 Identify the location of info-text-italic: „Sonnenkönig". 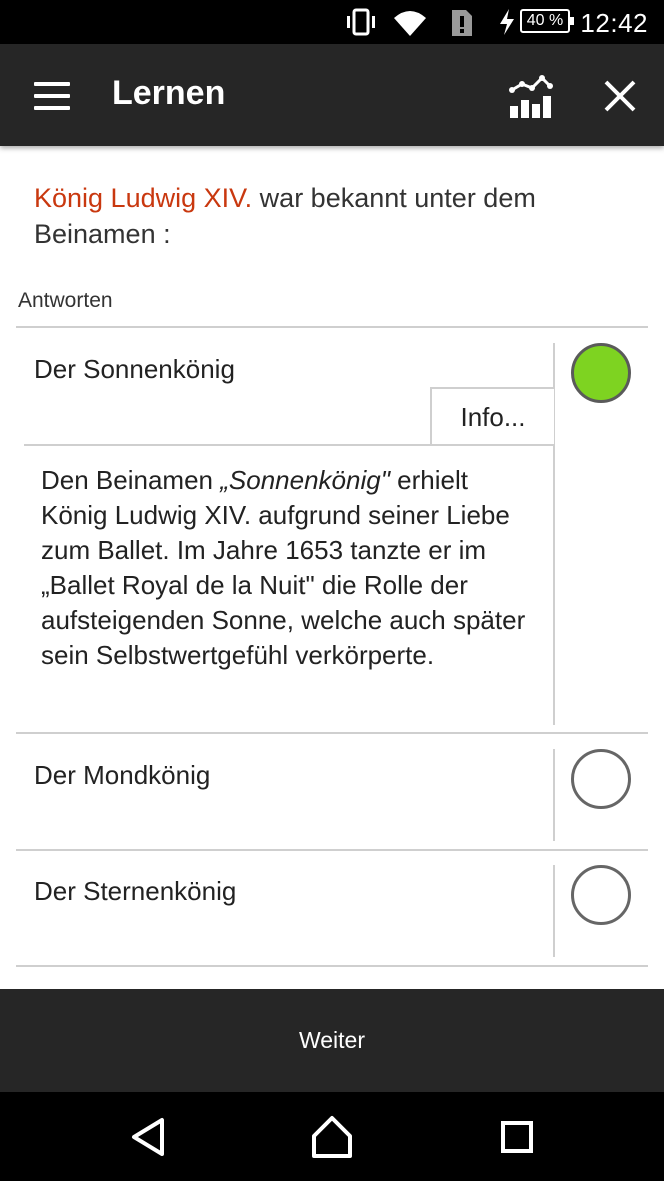
(305, 480).